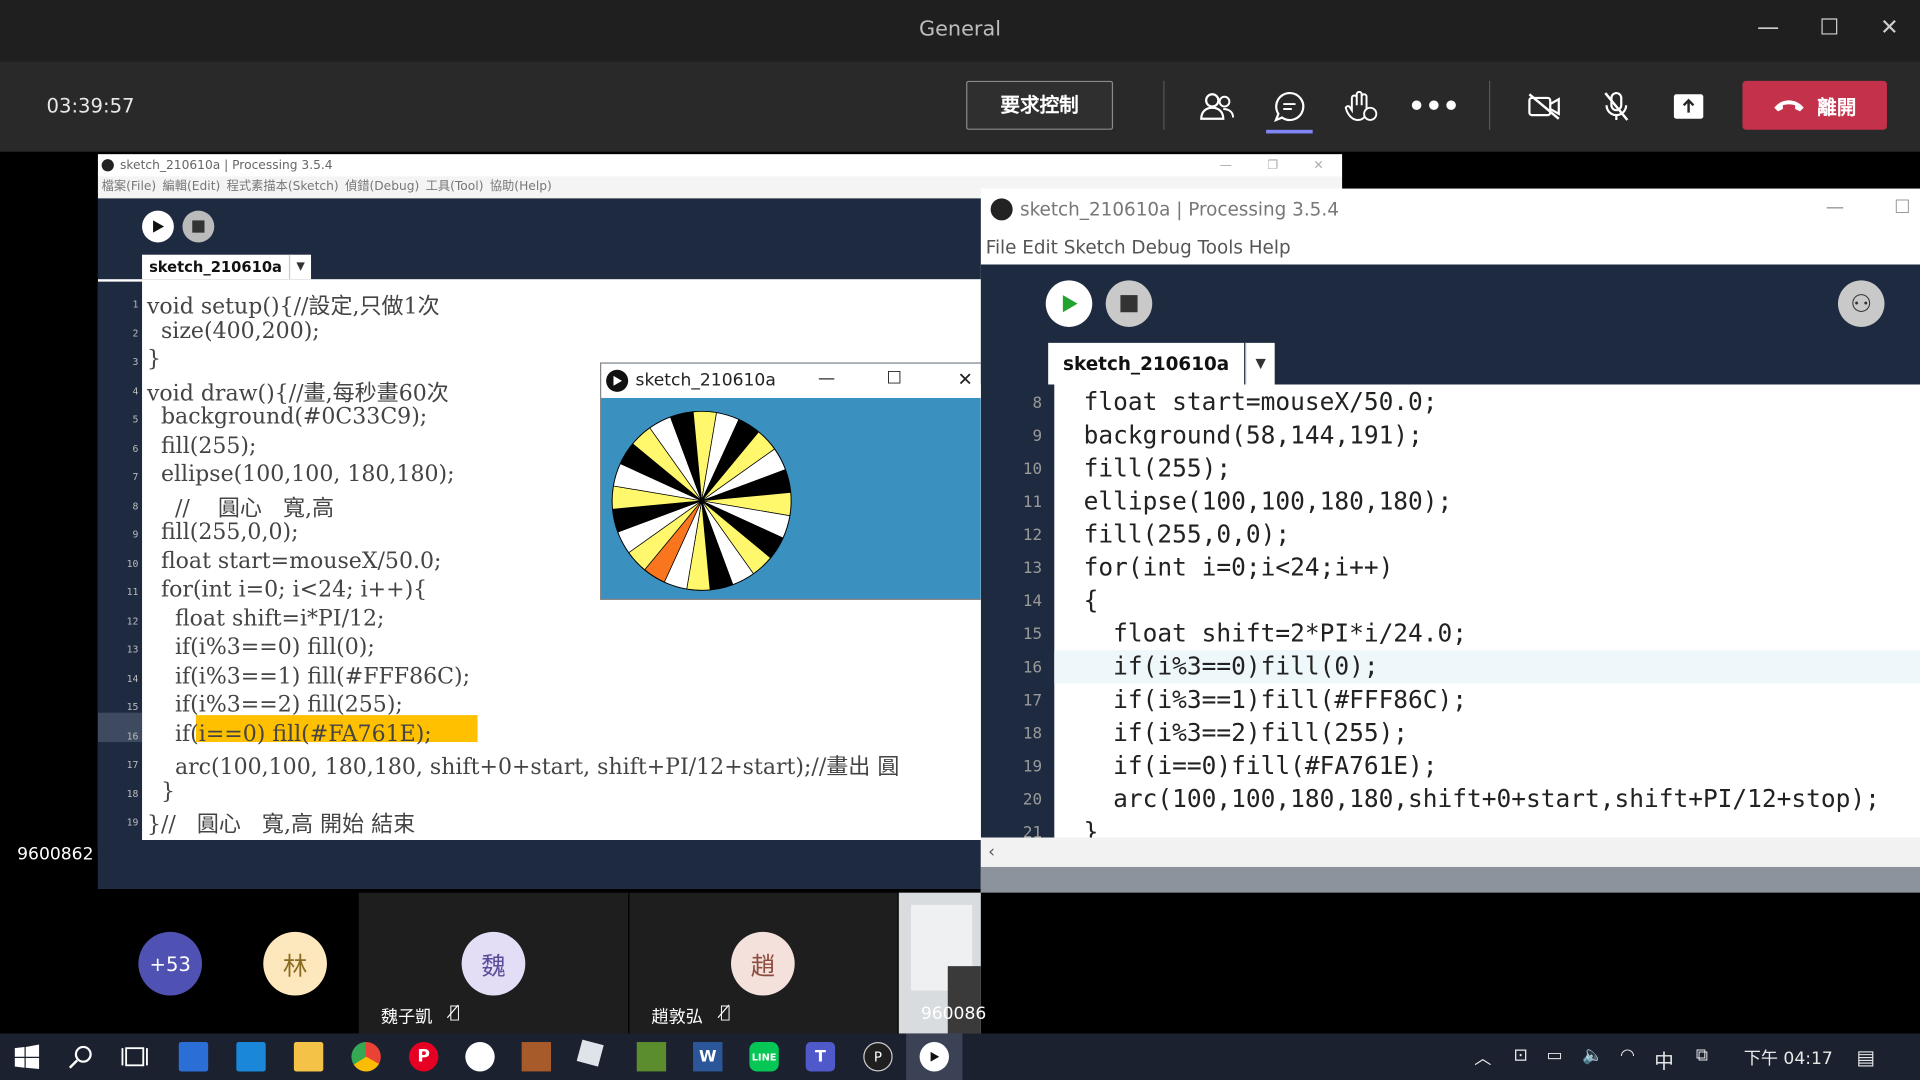  What do you see at coordinates (1239, 566) in the screenshot?
I see `code-line: for(int i=0;i<24;i++)` at bounding box center [1239, 566].